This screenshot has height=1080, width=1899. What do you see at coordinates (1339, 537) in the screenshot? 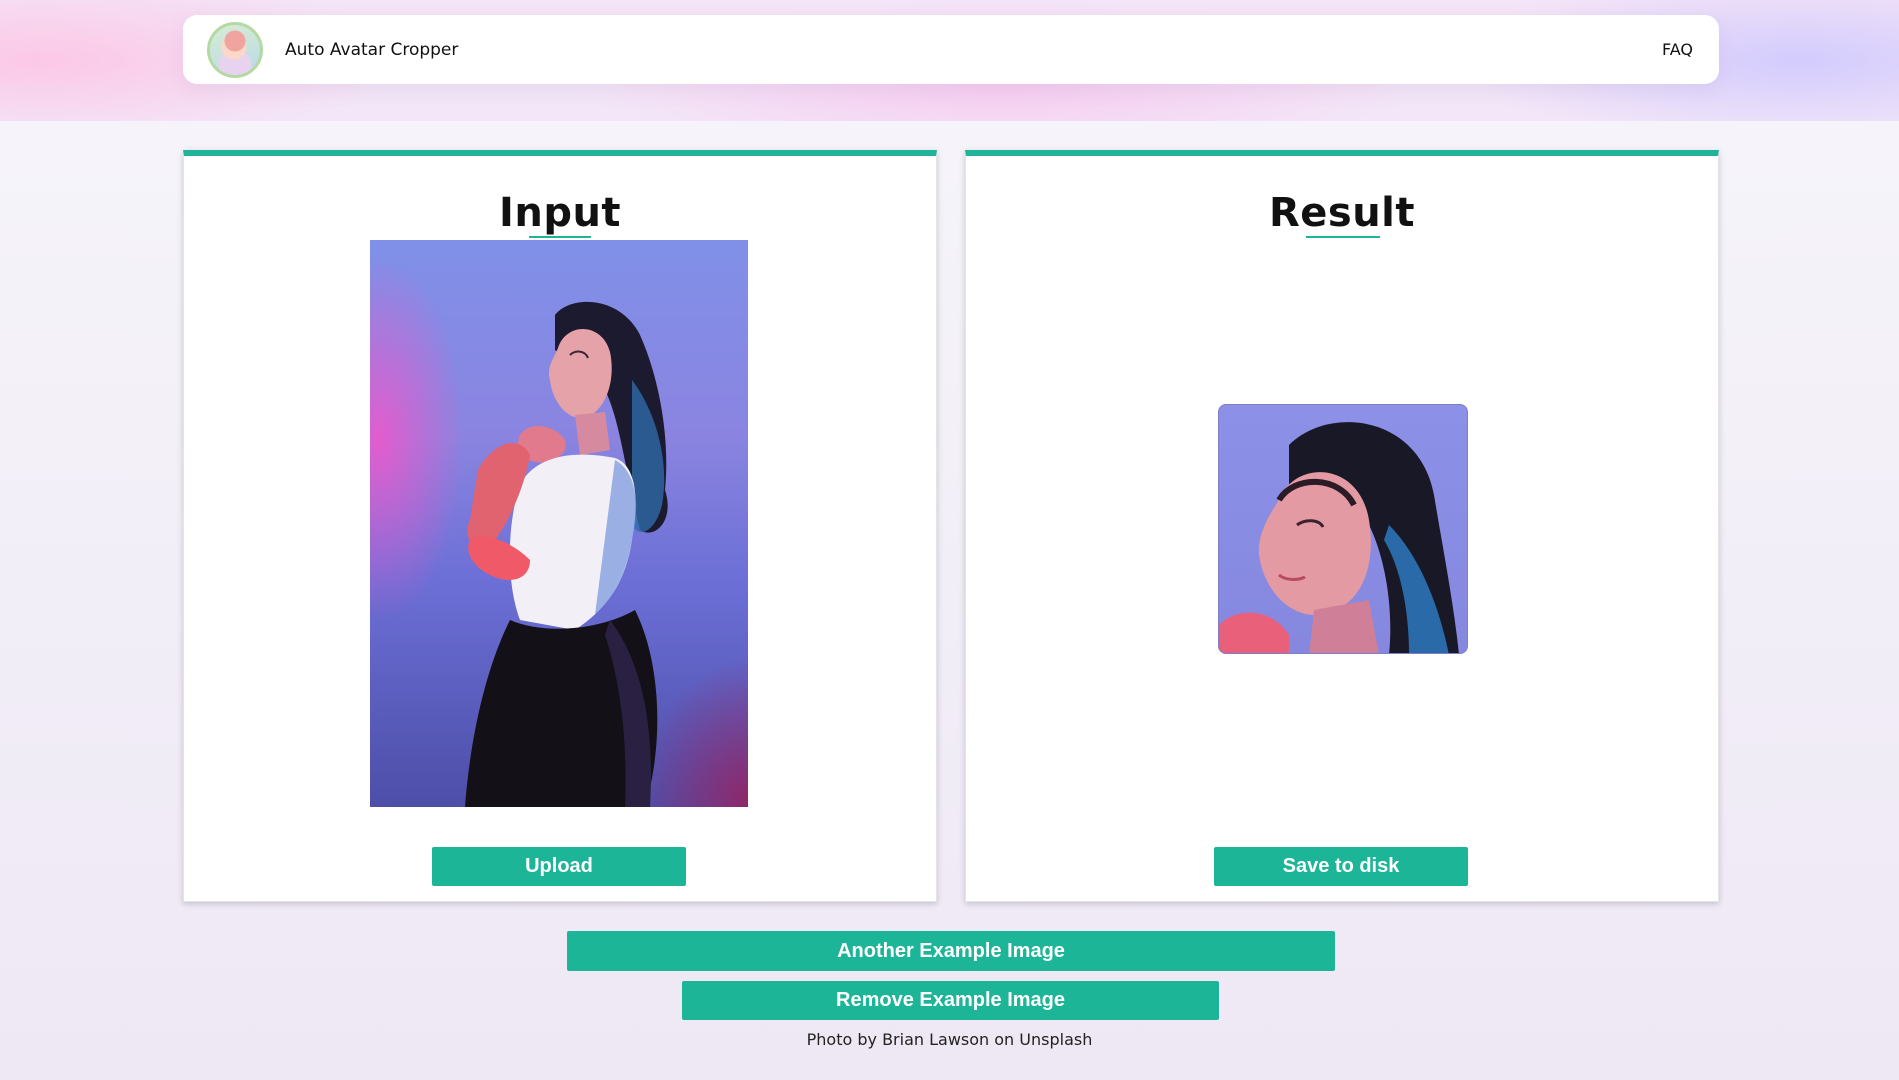
I see `result-photo-illustration` at bounding box center [1339, 537].